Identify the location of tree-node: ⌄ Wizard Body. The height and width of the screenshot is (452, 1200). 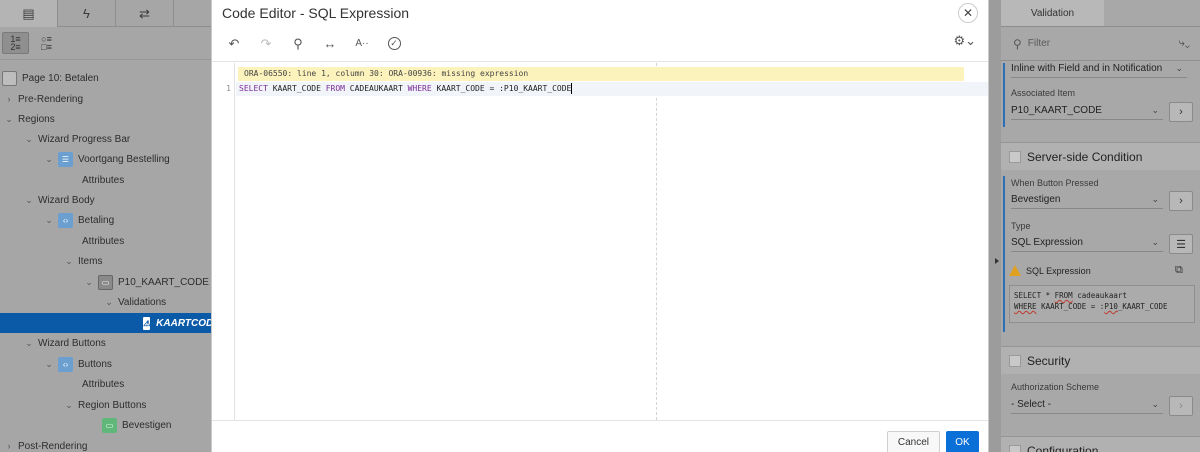
(105, 200).